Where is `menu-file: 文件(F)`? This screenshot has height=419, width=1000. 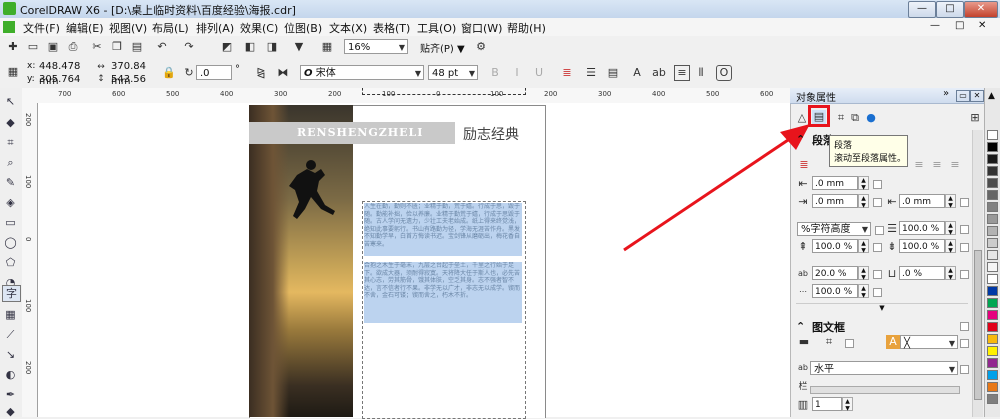
menu-file: 文件(F) is located at coordinates (41, 28).